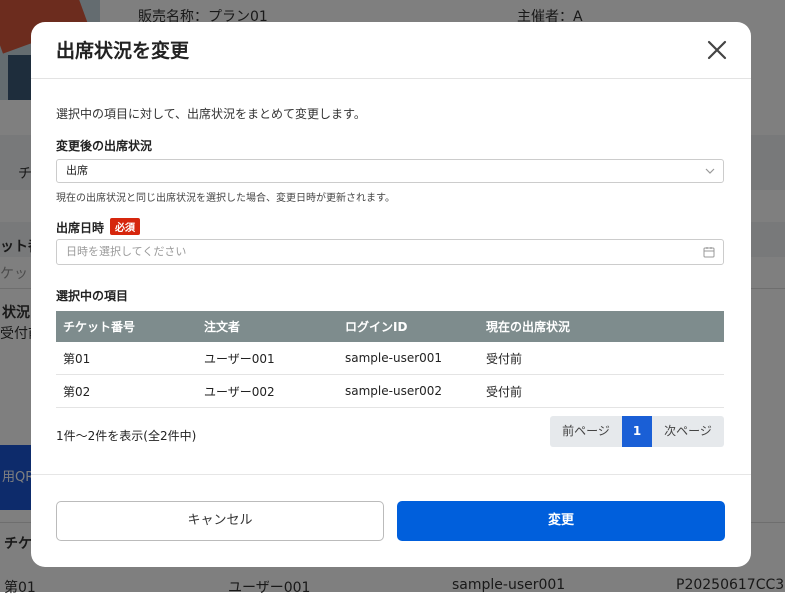  What do you see at coordinates (391, 474) in the screenshot?
I see `footer-divider` at bounding box center [391, 474].